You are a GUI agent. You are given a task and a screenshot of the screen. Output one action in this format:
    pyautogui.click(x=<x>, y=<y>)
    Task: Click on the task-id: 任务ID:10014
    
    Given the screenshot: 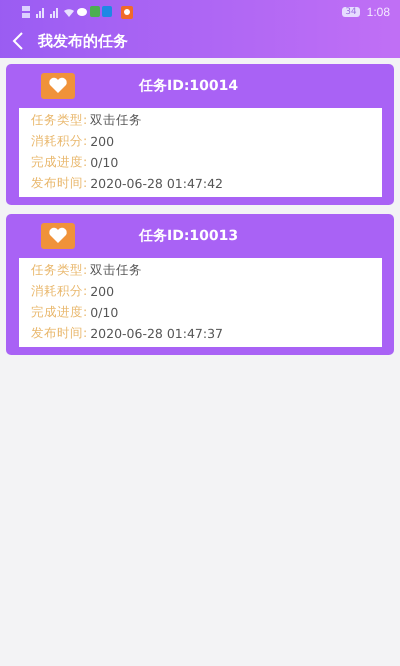 What is the action you would take?
    pyautogui.click(x=188, y=86)
    